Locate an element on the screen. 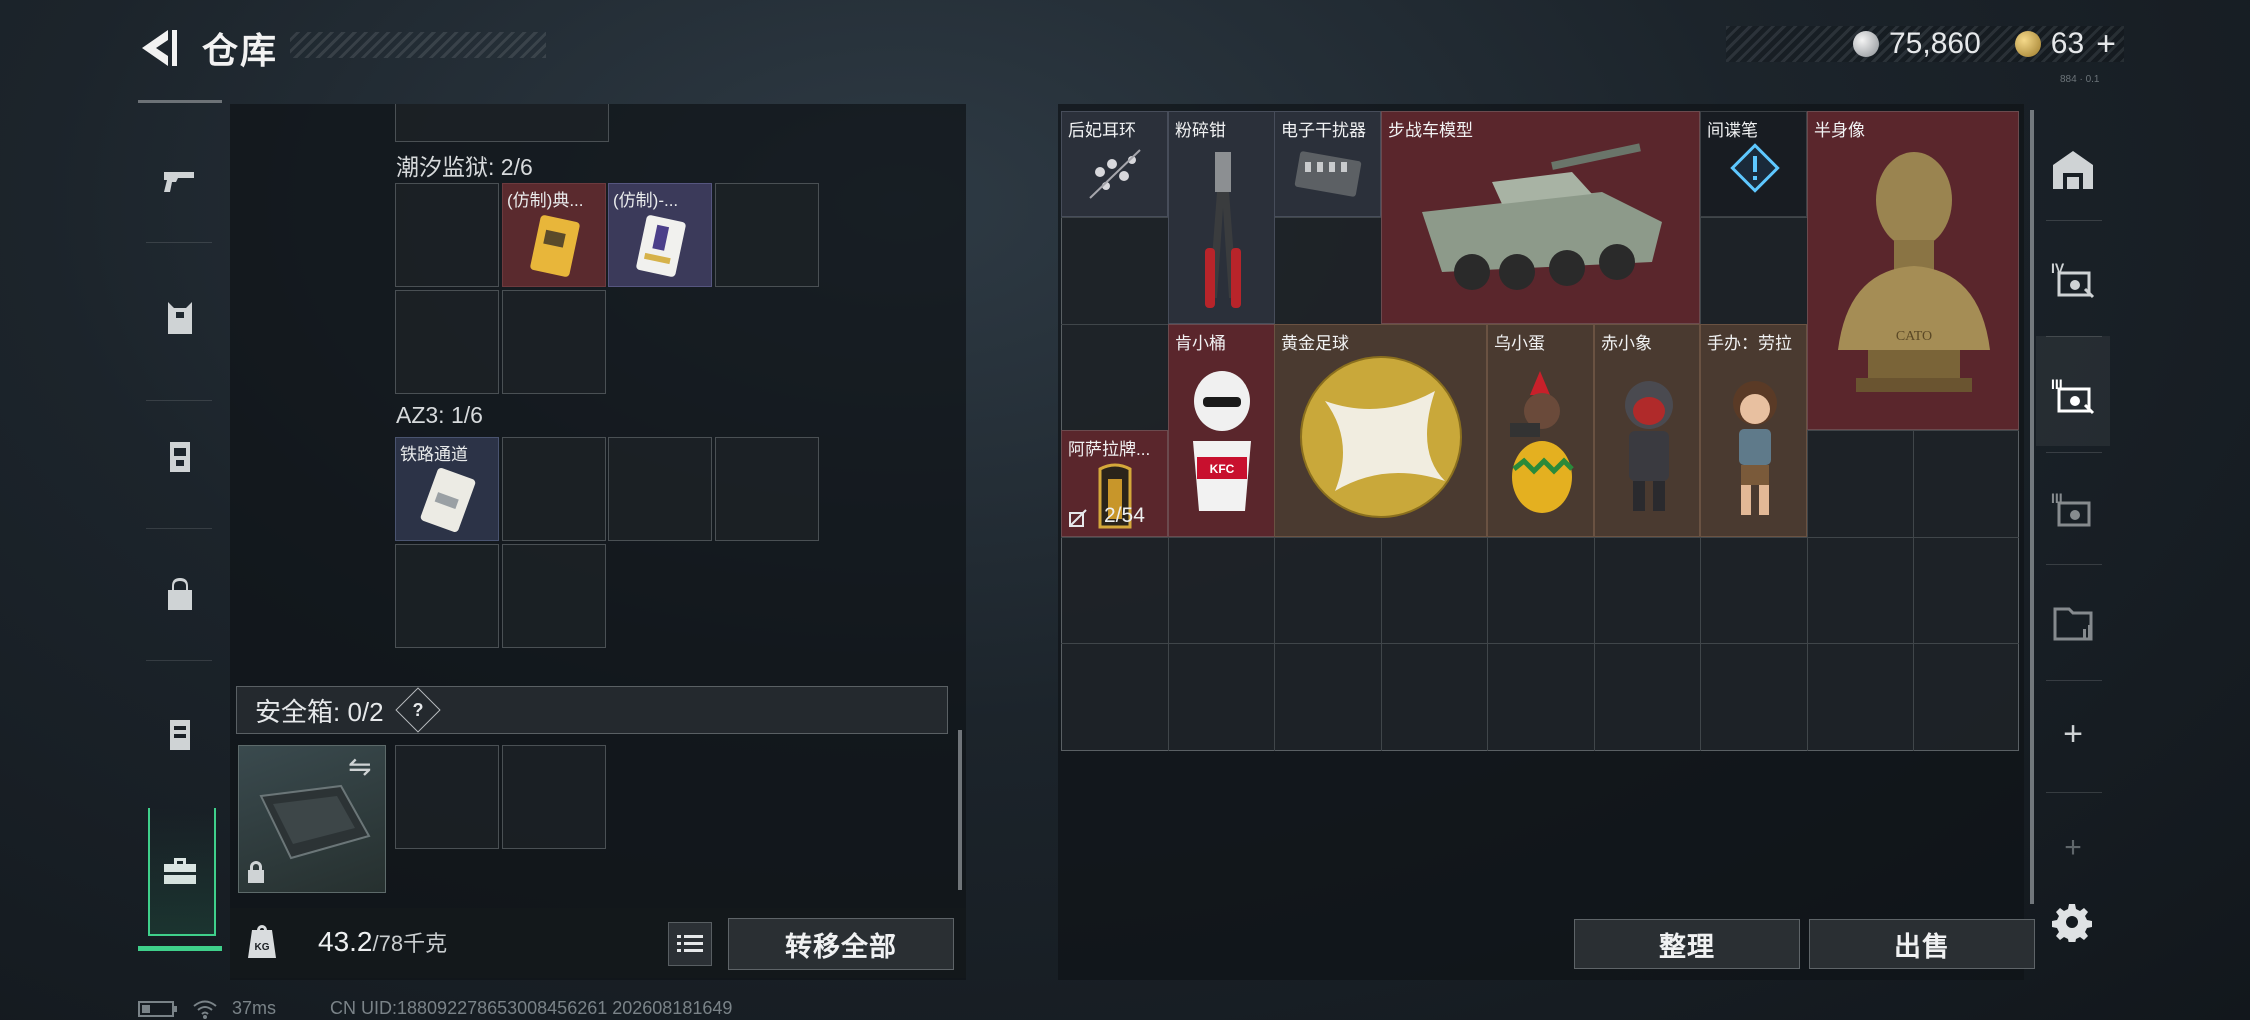 Image resolution: width=2250 pixels, height=1020 pixels. bust-icon: CATO is located at coordinates (1914, 272).